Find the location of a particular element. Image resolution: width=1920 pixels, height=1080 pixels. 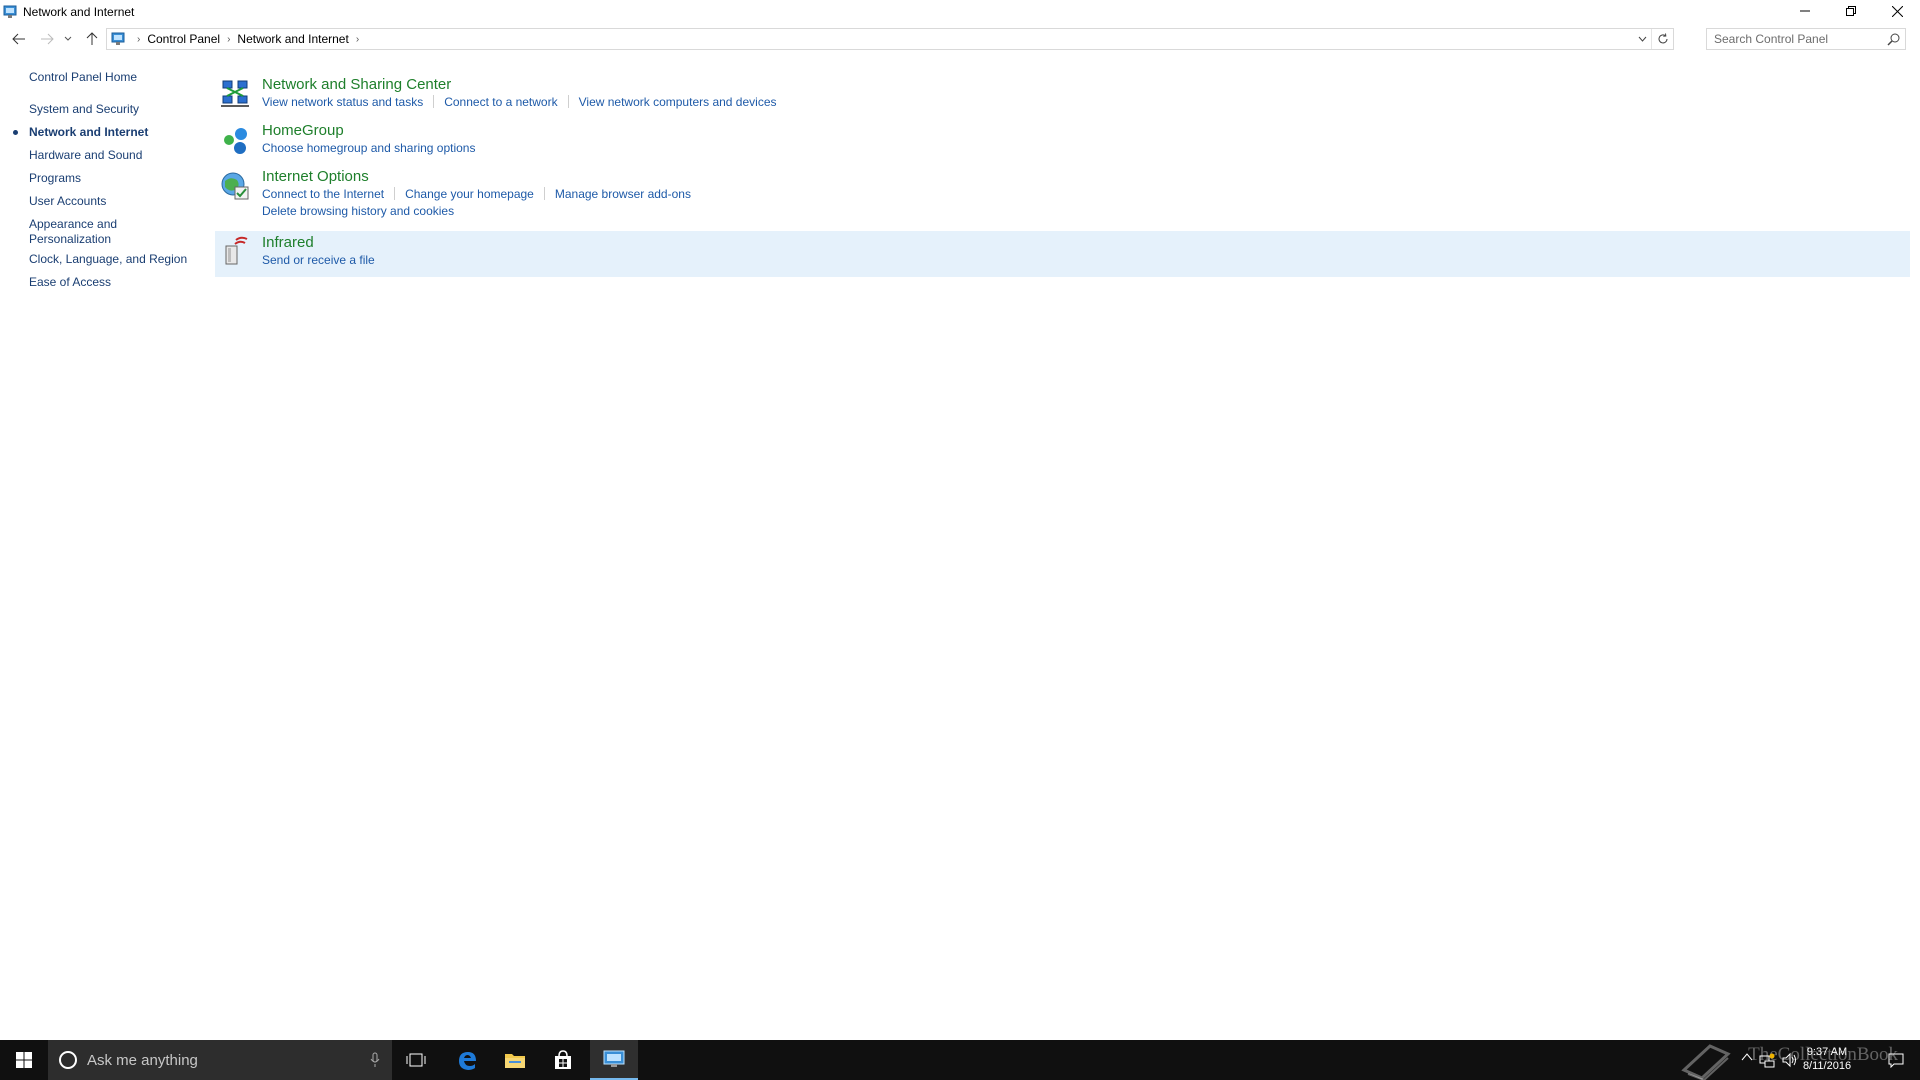

link-choose-homegroup-options: Choose homegroup and sharing options is located at coordinates (368, 148).